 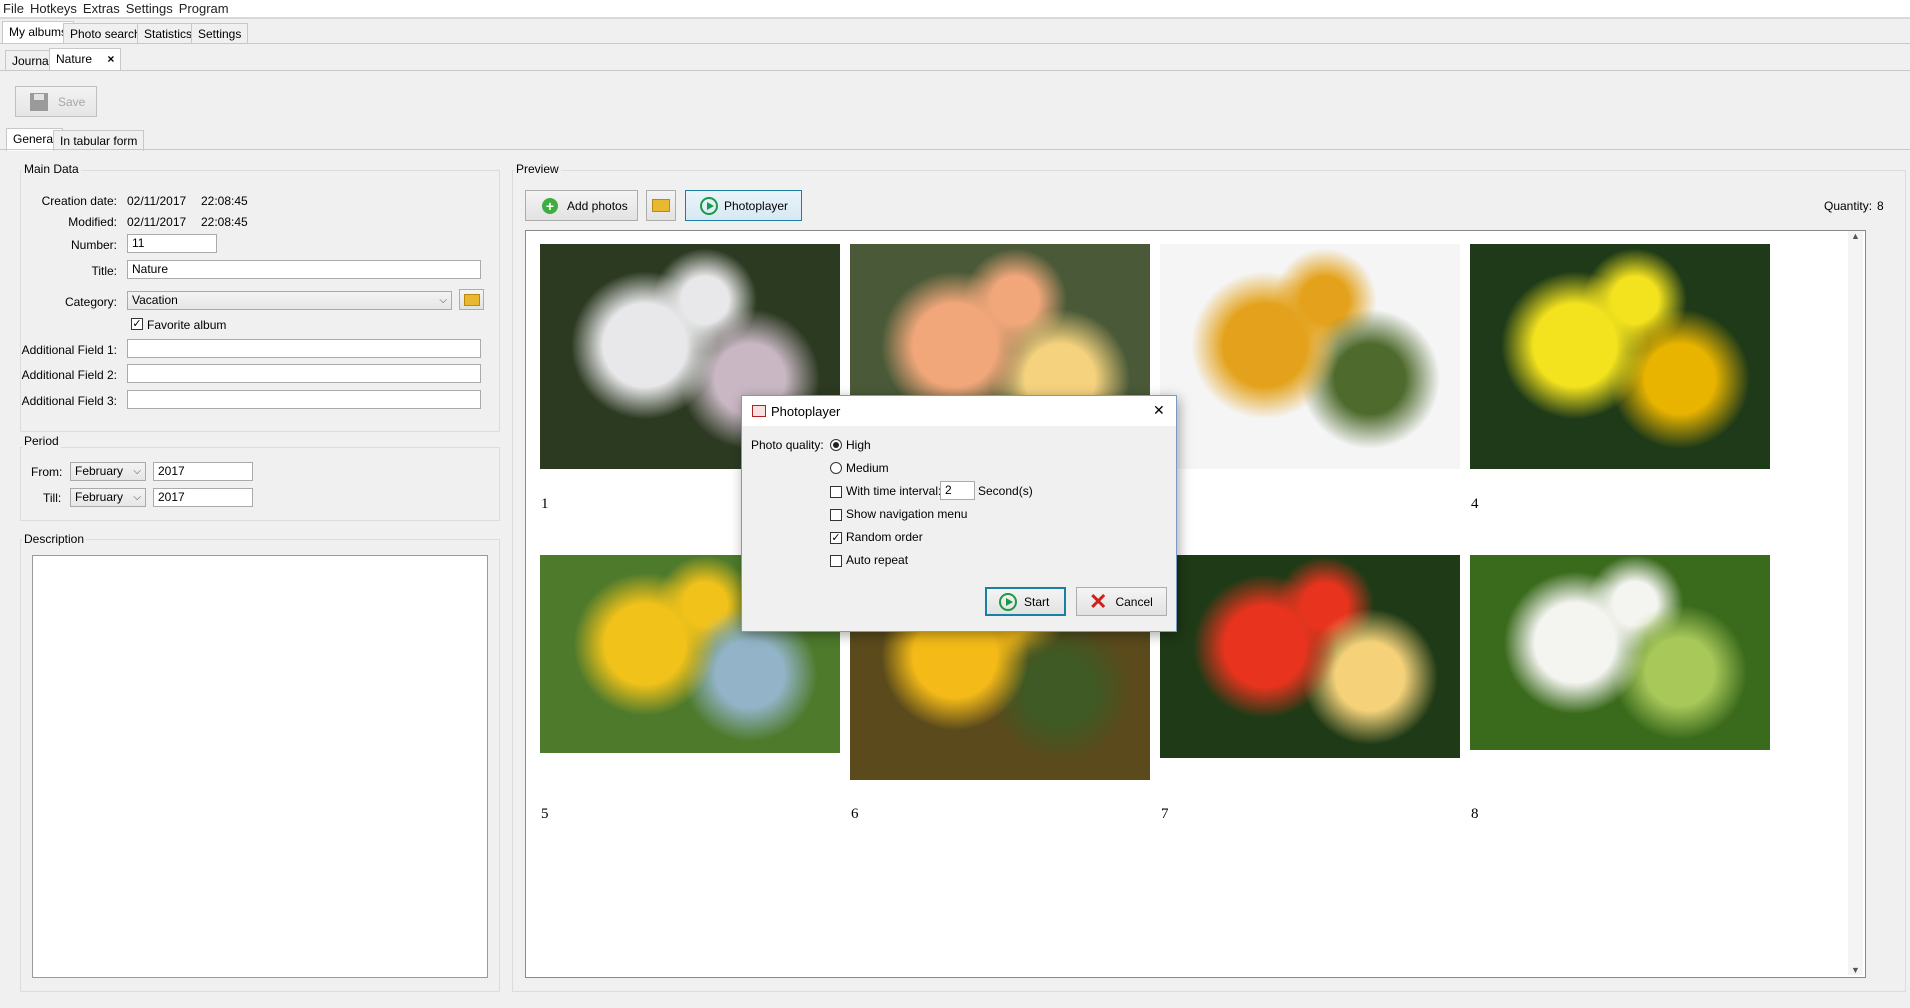 I want to click on menu-bar: File Hotkeys Extras Settings Program, so click(x=955, y=9).